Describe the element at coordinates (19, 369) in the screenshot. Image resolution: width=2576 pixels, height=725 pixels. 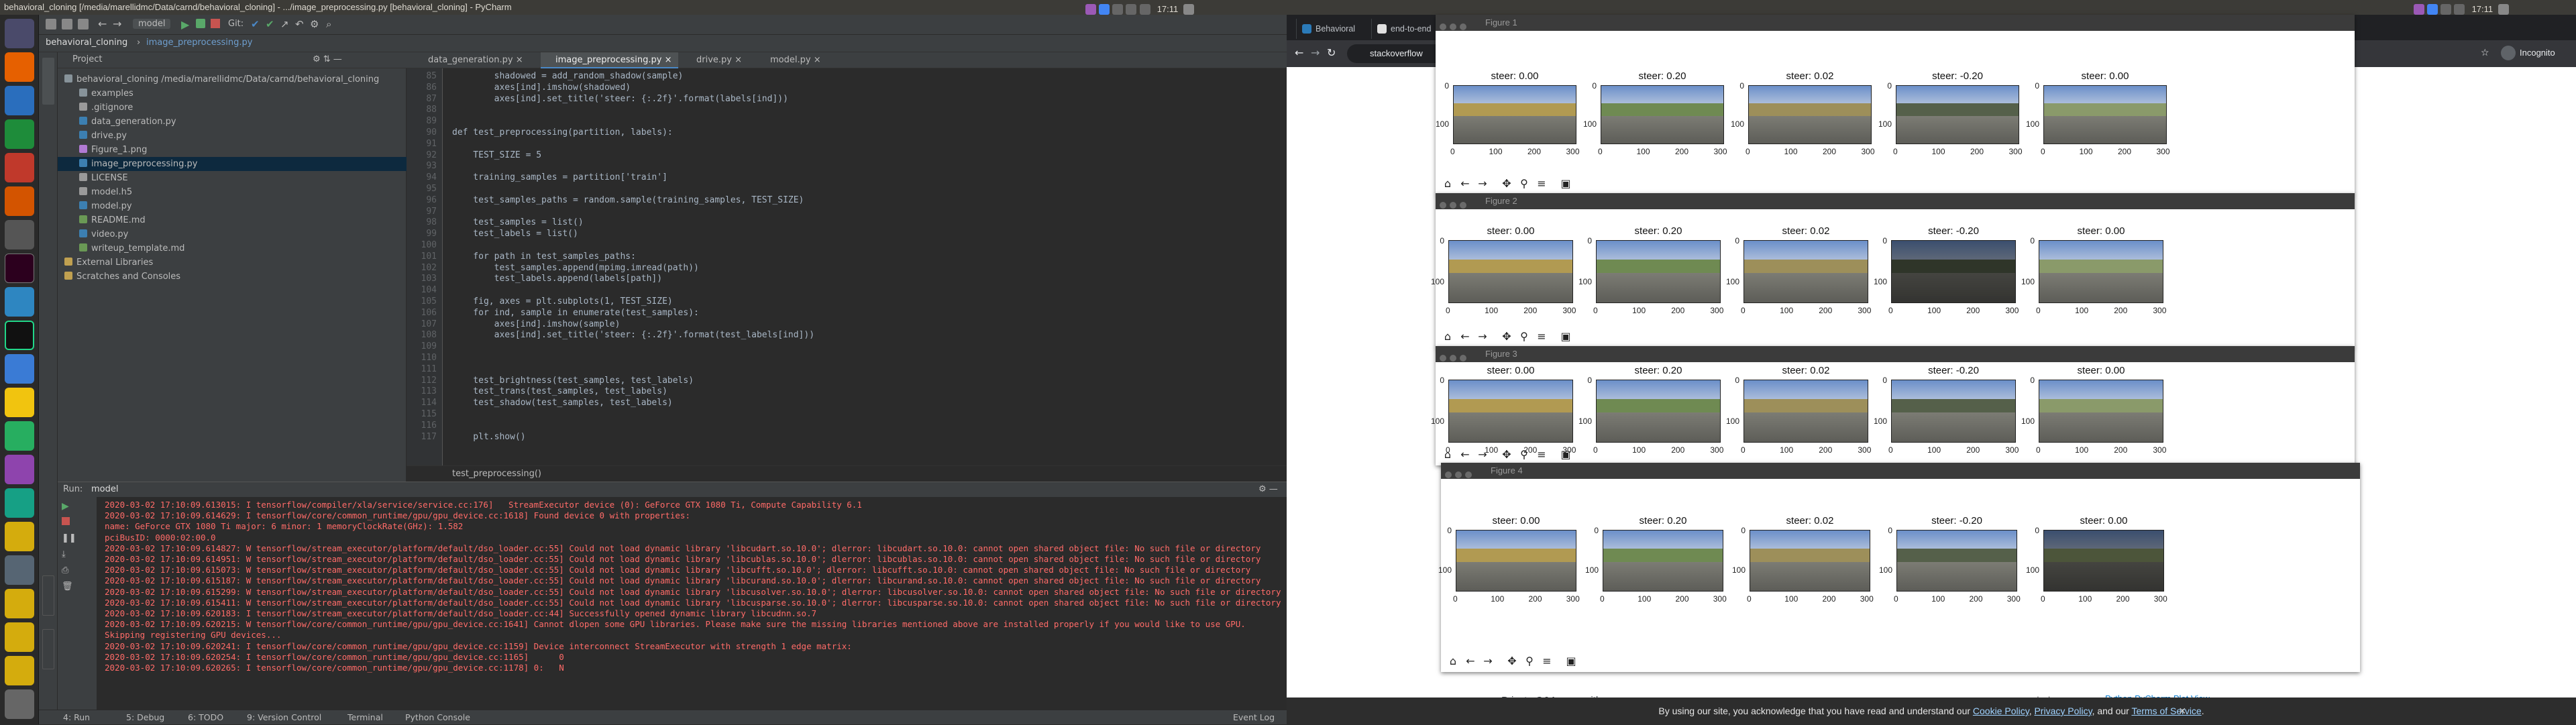
I see `appearance-icon` at that location.